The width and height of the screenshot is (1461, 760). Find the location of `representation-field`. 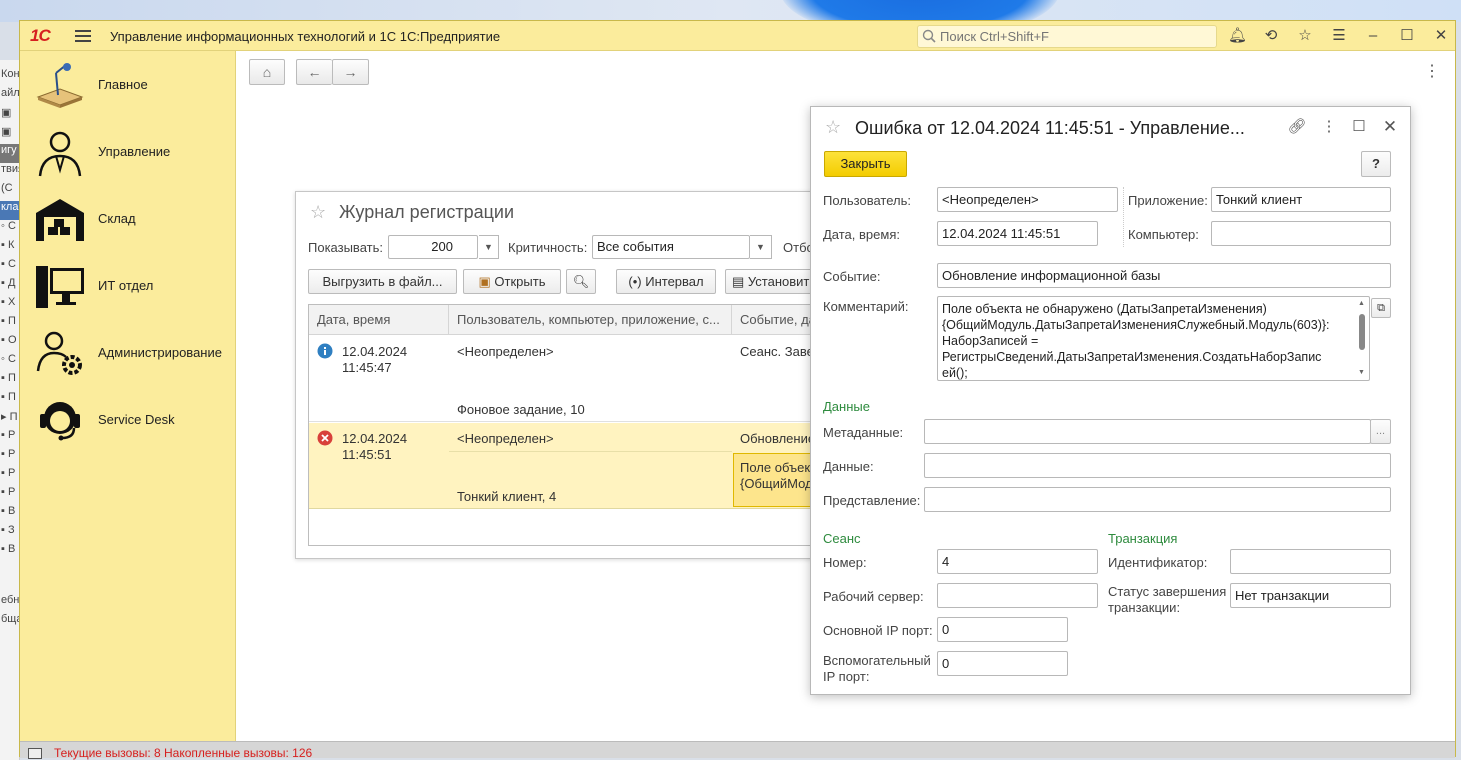

representation-field is located at coordinates (1157, 499).